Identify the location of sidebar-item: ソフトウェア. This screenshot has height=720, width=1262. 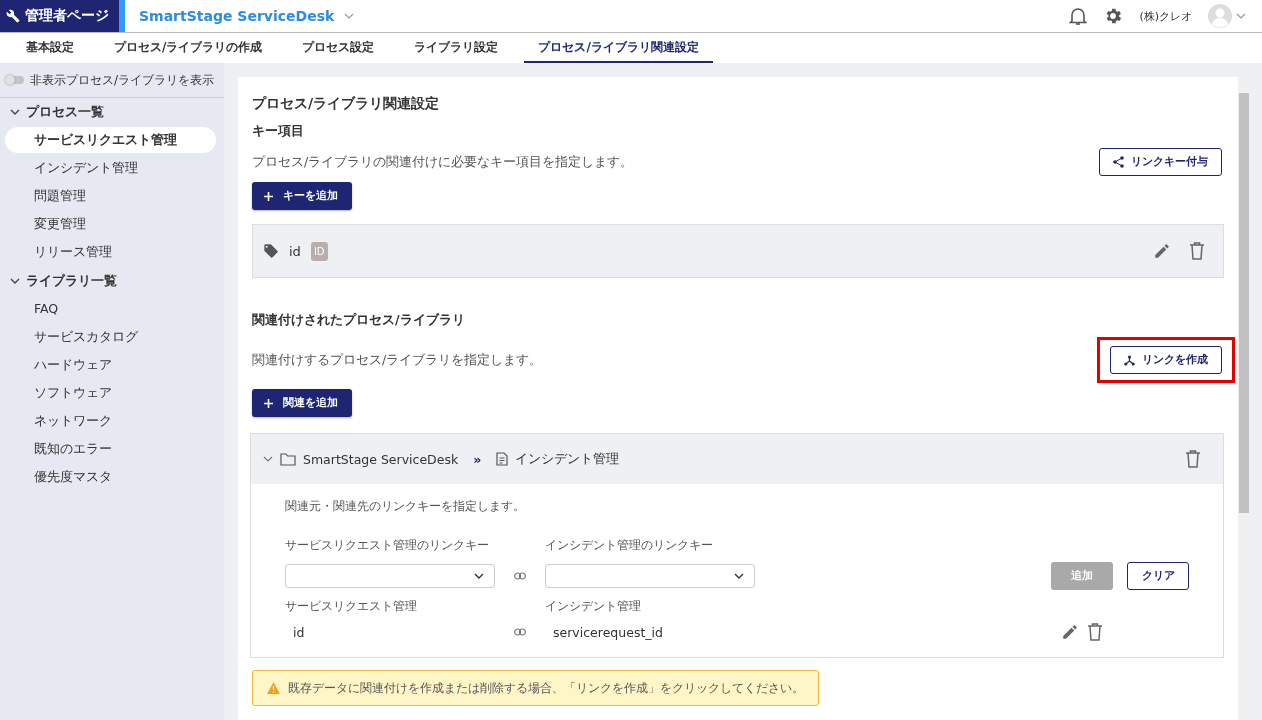
(110, 393).